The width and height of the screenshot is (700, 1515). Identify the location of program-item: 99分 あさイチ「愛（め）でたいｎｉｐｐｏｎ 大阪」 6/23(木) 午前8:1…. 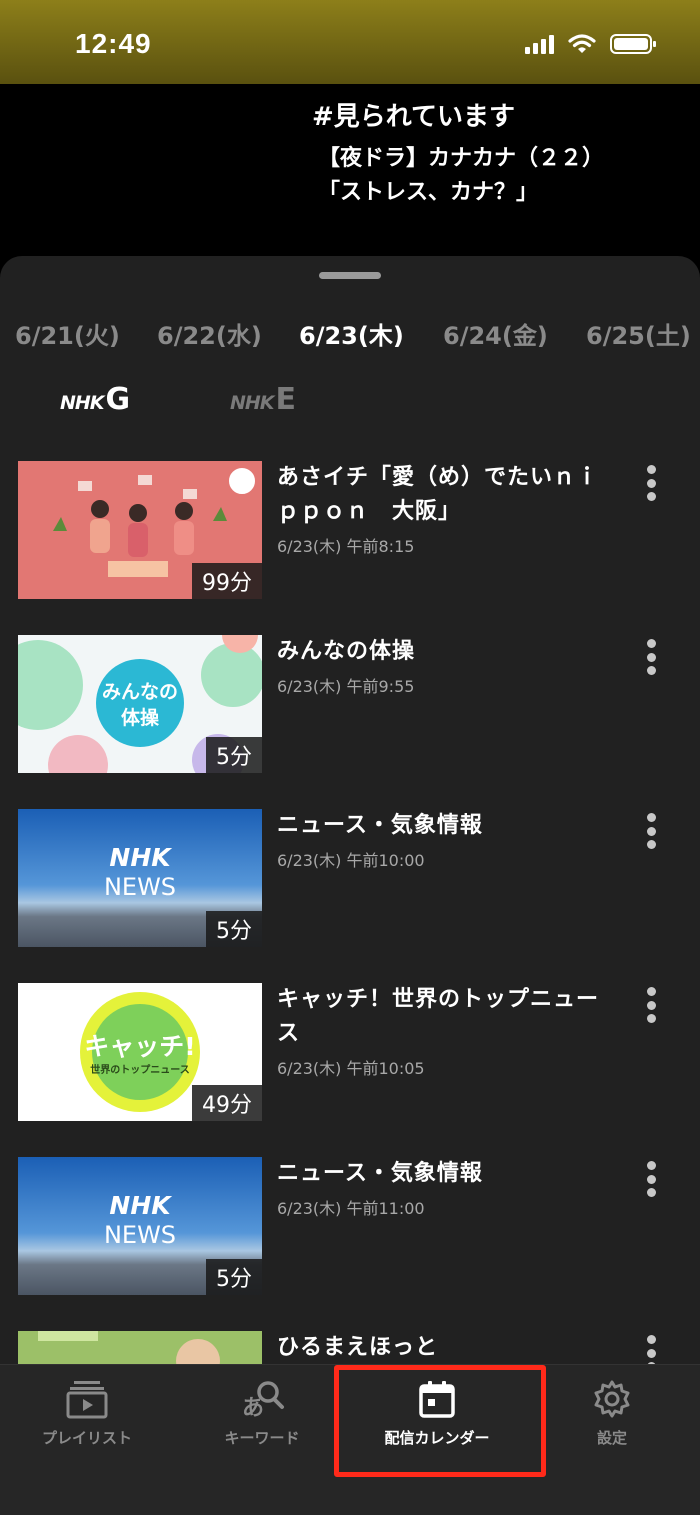
(350, 531).